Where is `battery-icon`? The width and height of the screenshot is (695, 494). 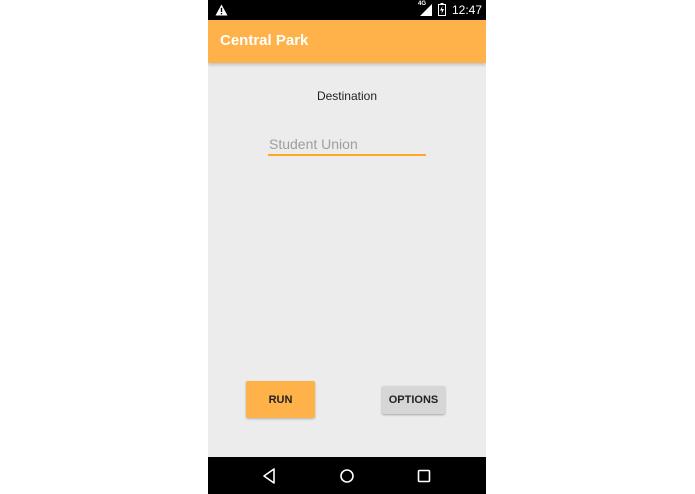 battery-icon is located at coordinates (442, 9).